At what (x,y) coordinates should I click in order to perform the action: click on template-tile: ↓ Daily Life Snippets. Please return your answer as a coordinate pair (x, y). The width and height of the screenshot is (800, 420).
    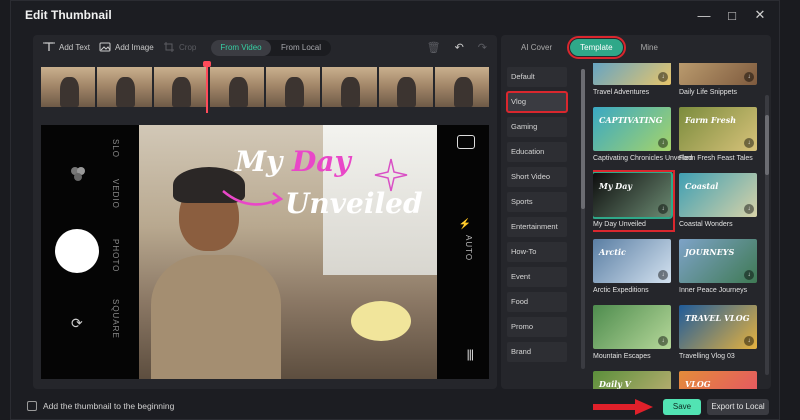
    Looking at the image, I should click on (718, 79).